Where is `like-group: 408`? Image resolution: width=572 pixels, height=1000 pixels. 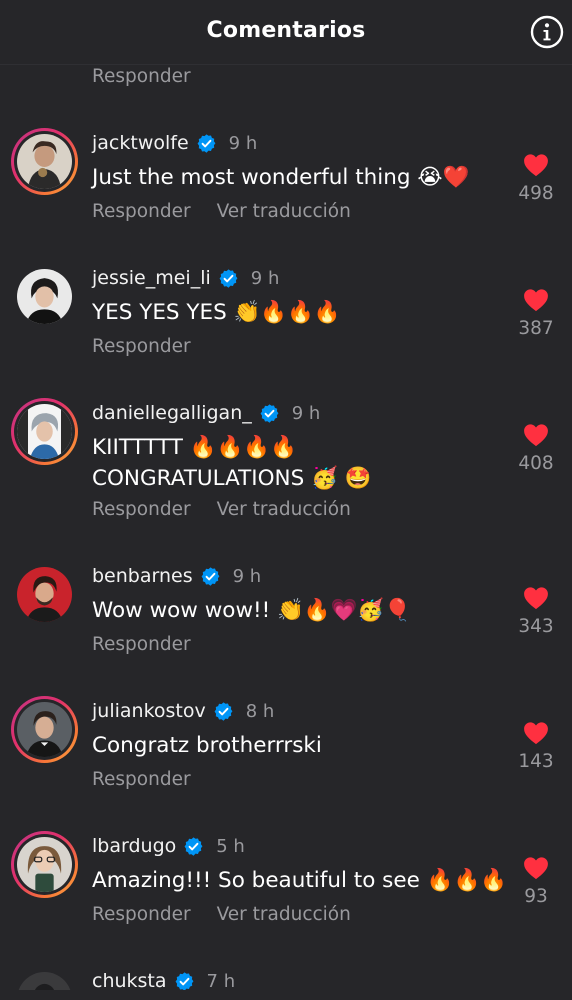
like-group: 408 is located at coordinates (536, 448).